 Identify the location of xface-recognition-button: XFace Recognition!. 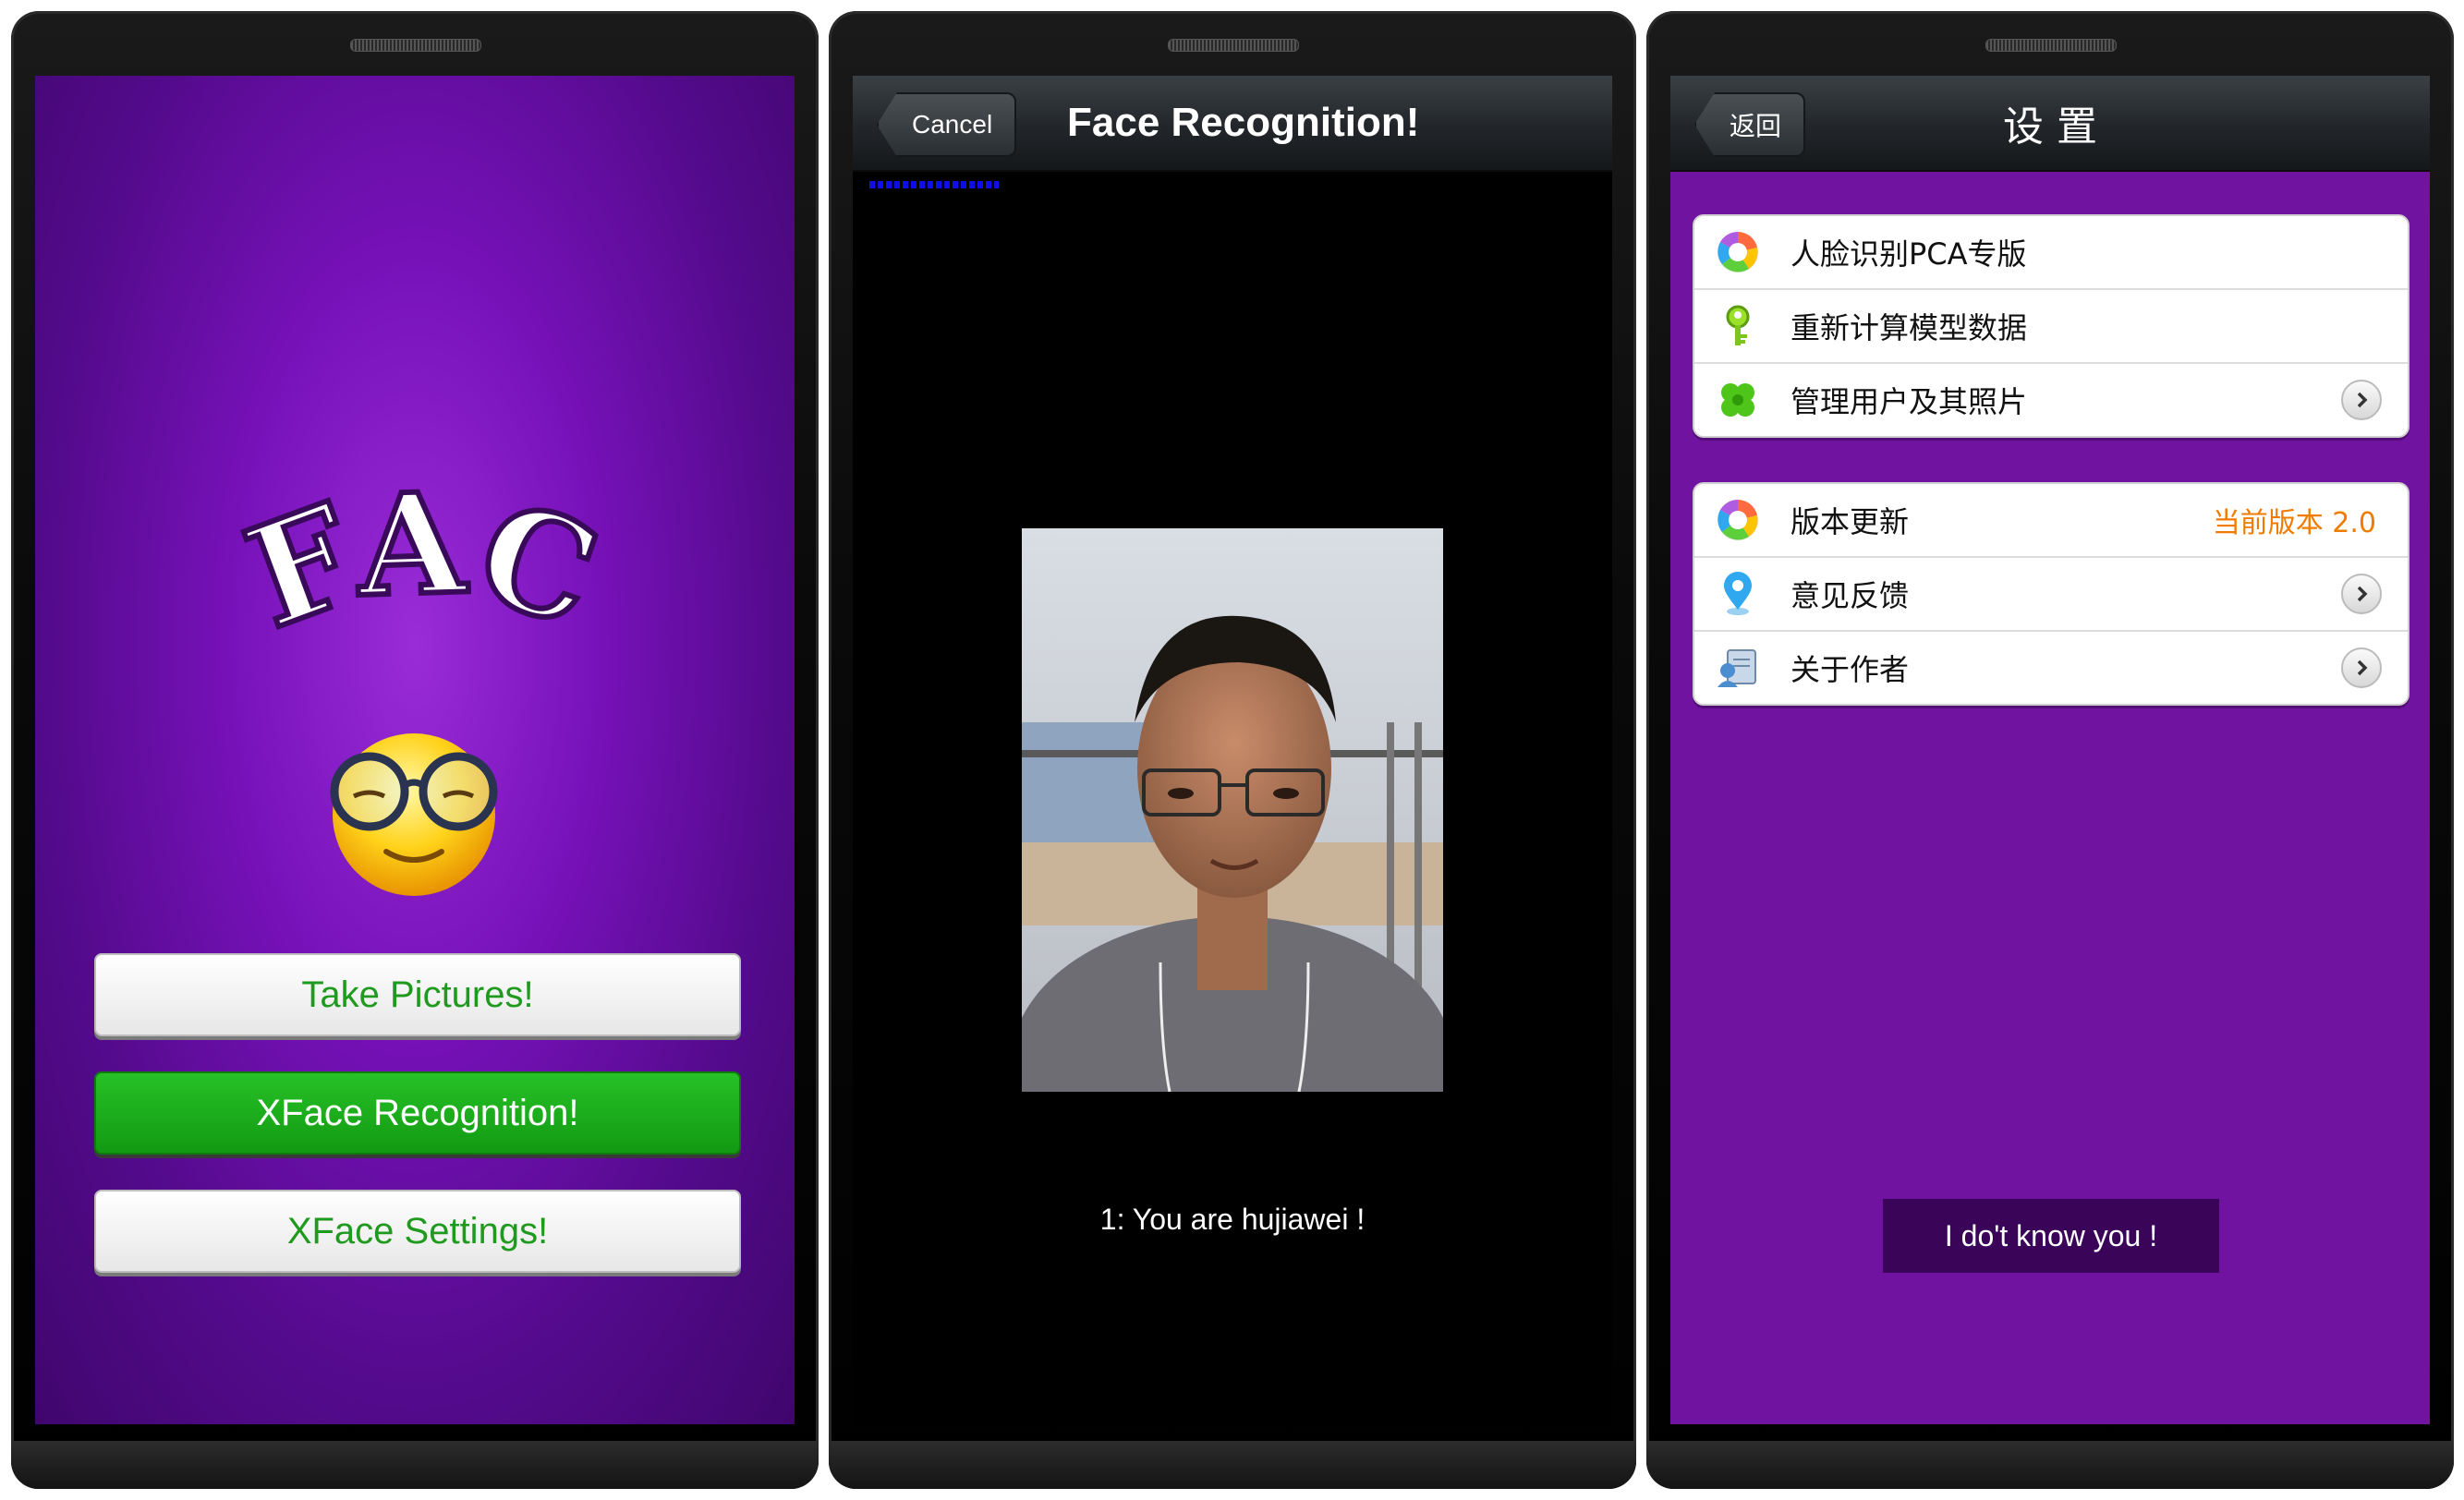
(417, 1113).